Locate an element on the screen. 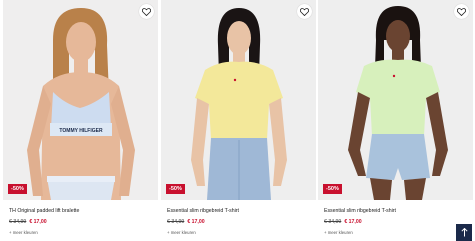  scroll-to-top-button is located at coordinates (464, 232).